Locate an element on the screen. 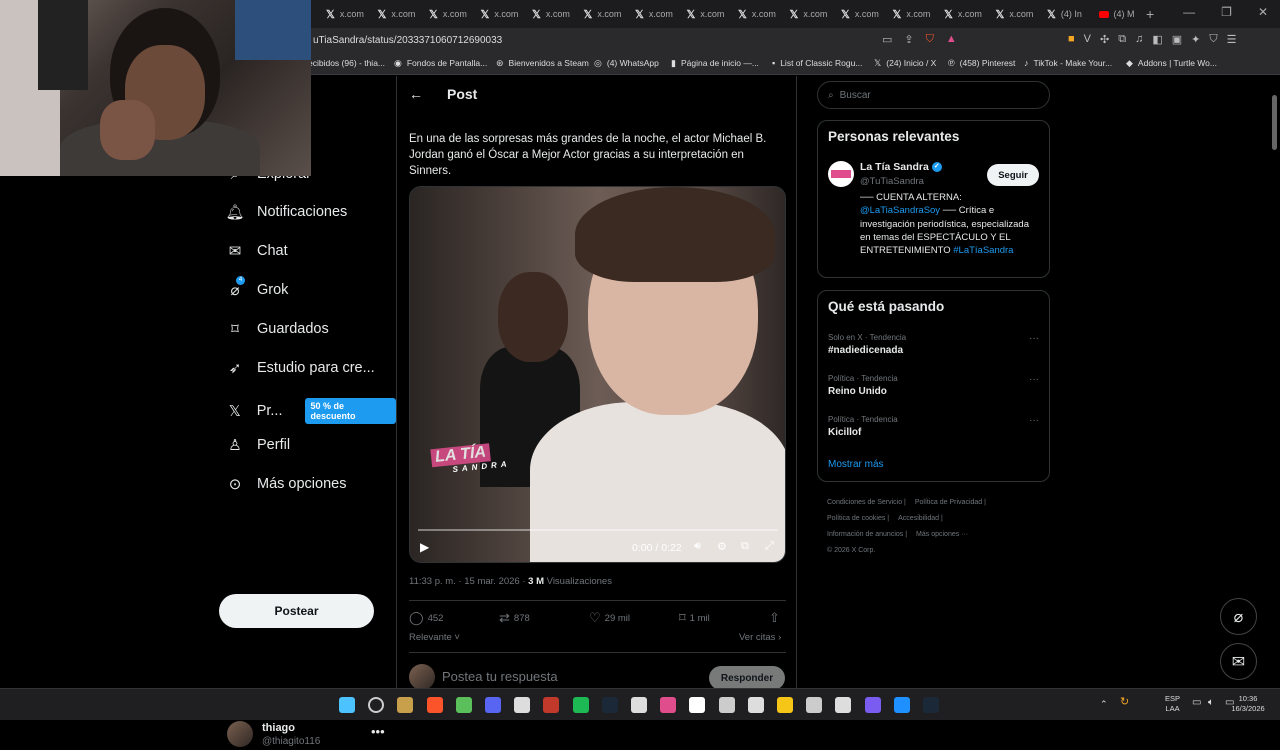 The height and width of the screenshot is (750, 1280). like-button: ♡ 29 mil is located at coordinates (634, 618).